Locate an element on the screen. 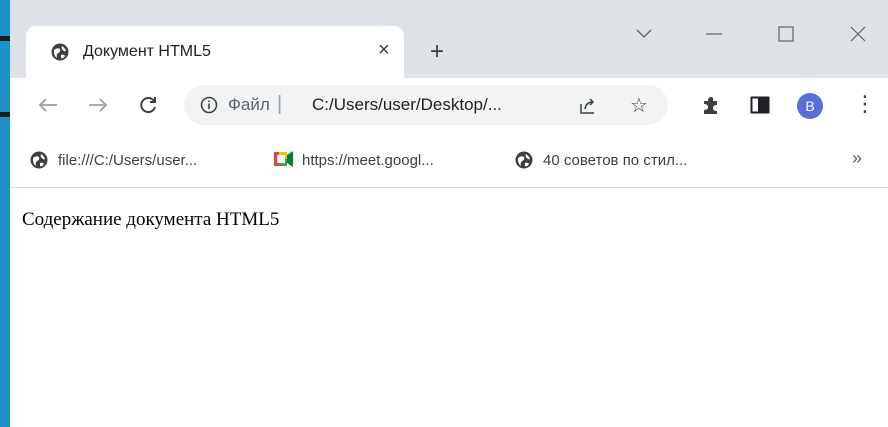 The height and width of the screenshot is (427, 888). tab-active: Документ HTML5 × is located at coordinates (215, 52).